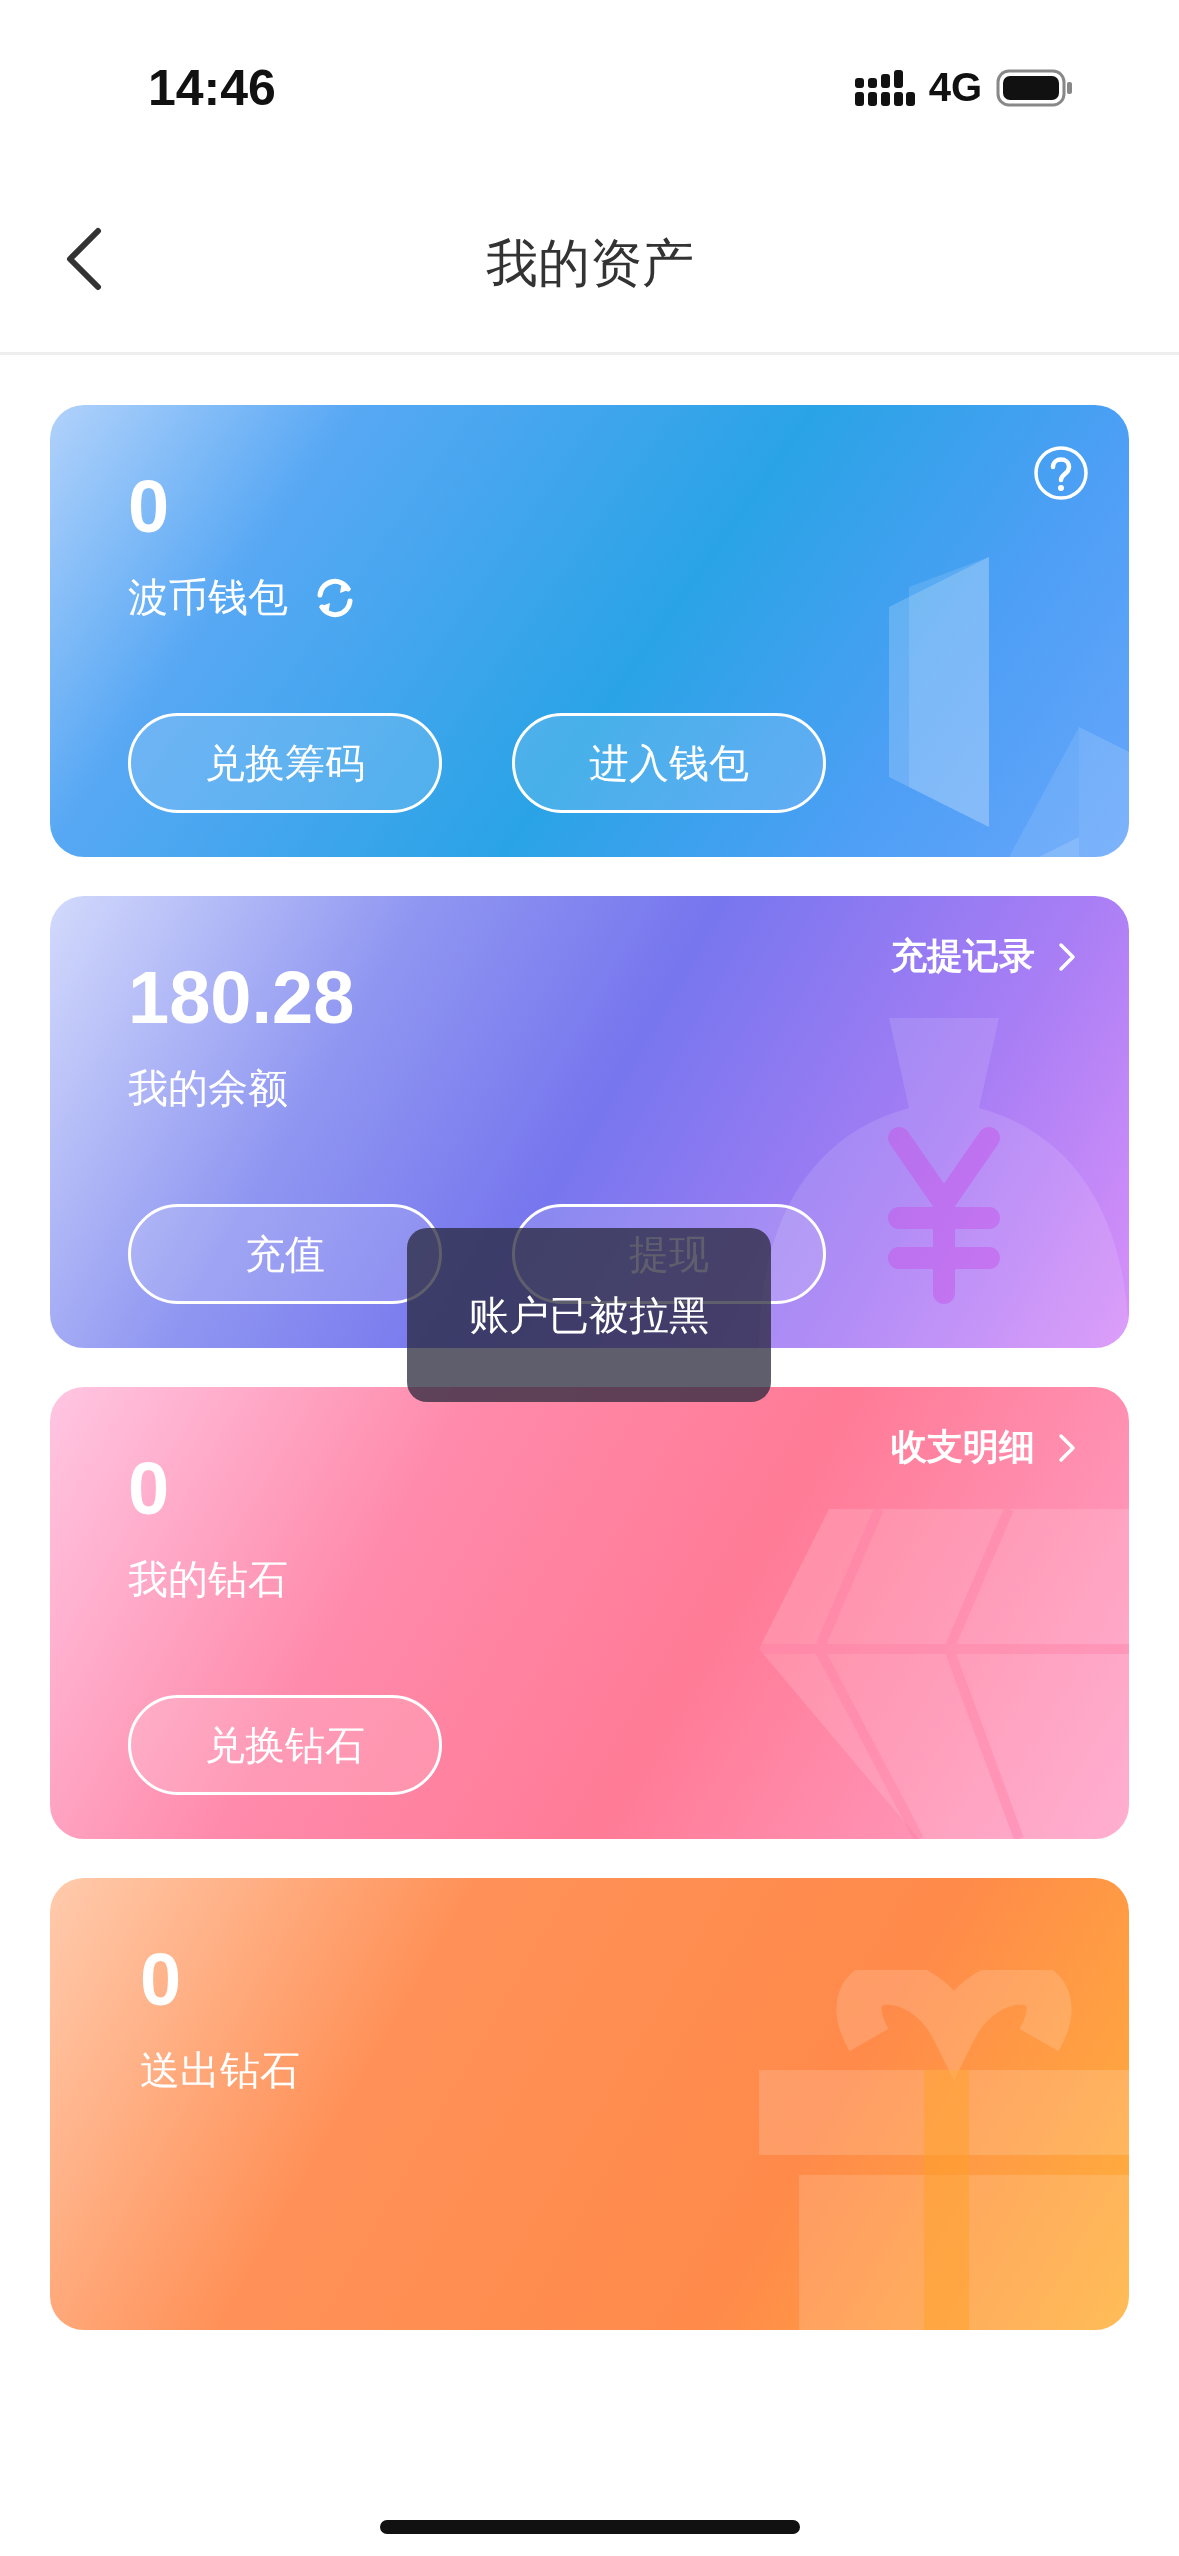  I want to click on action-button: 兑换钻石, so click(285, 1745).